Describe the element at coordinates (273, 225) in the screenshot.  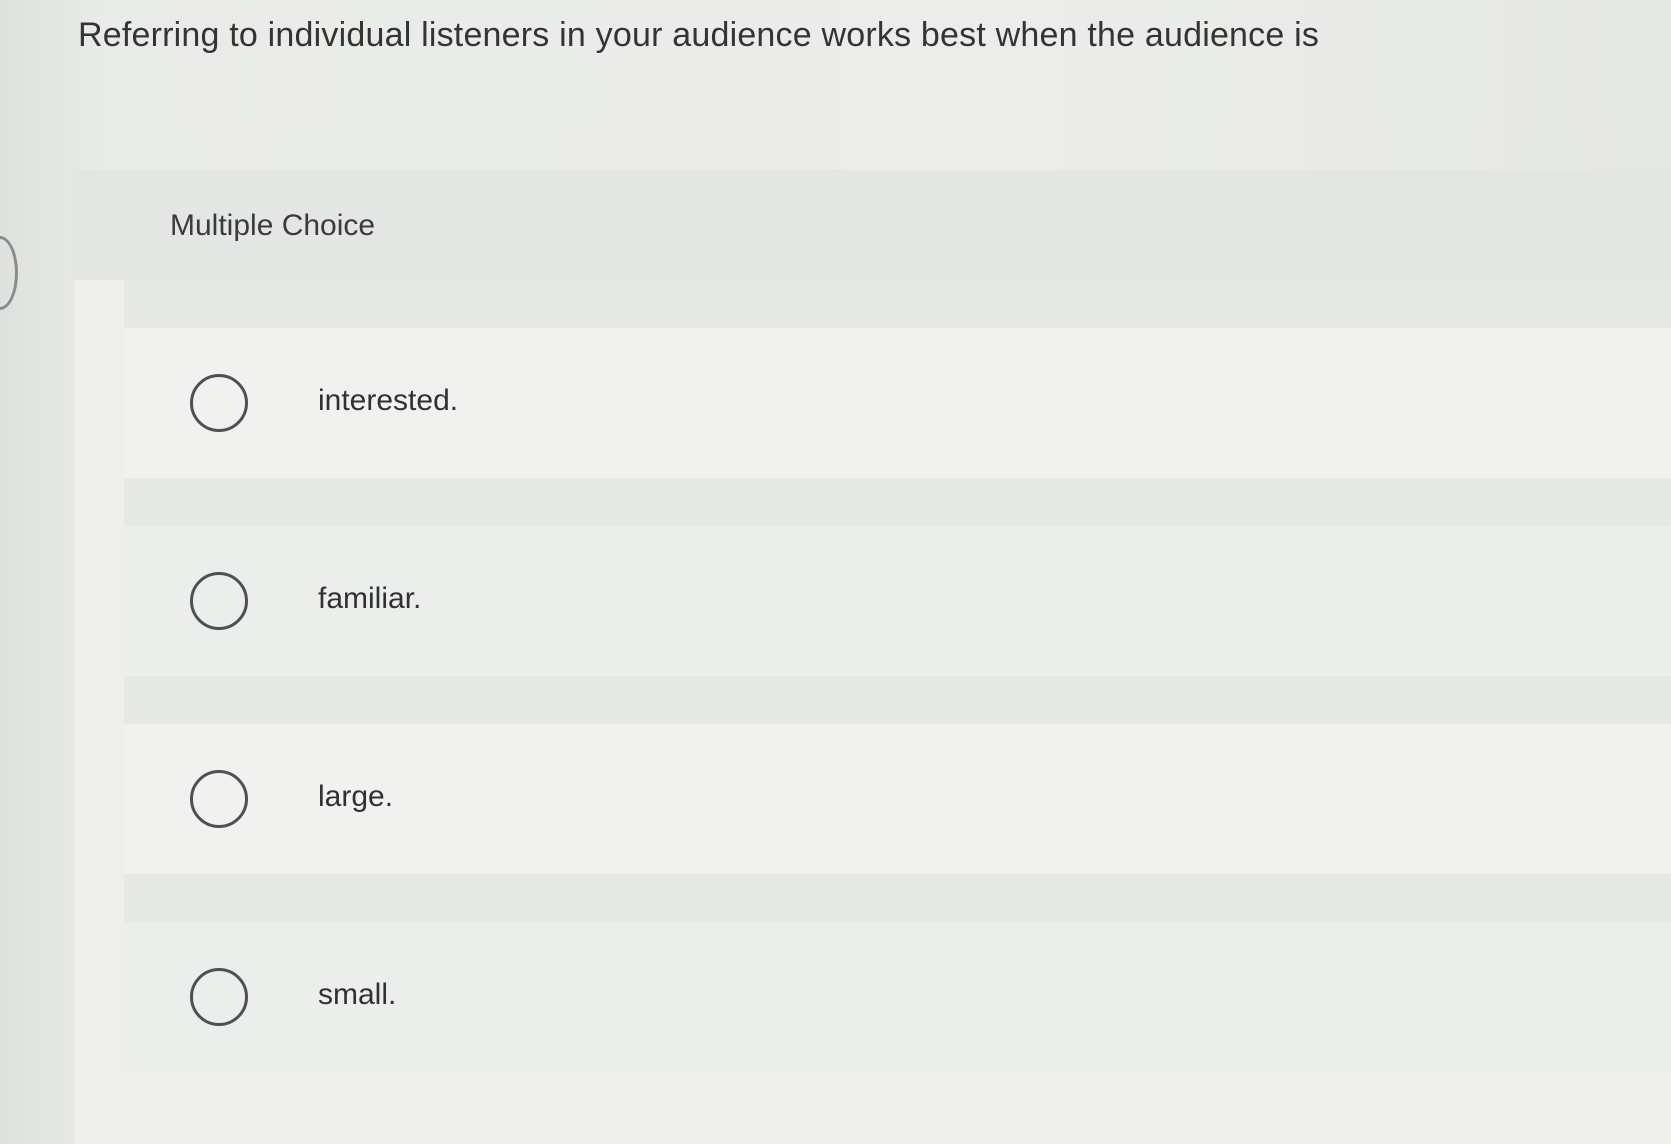
I see `question-type-label: Multiple Choice` at that location.